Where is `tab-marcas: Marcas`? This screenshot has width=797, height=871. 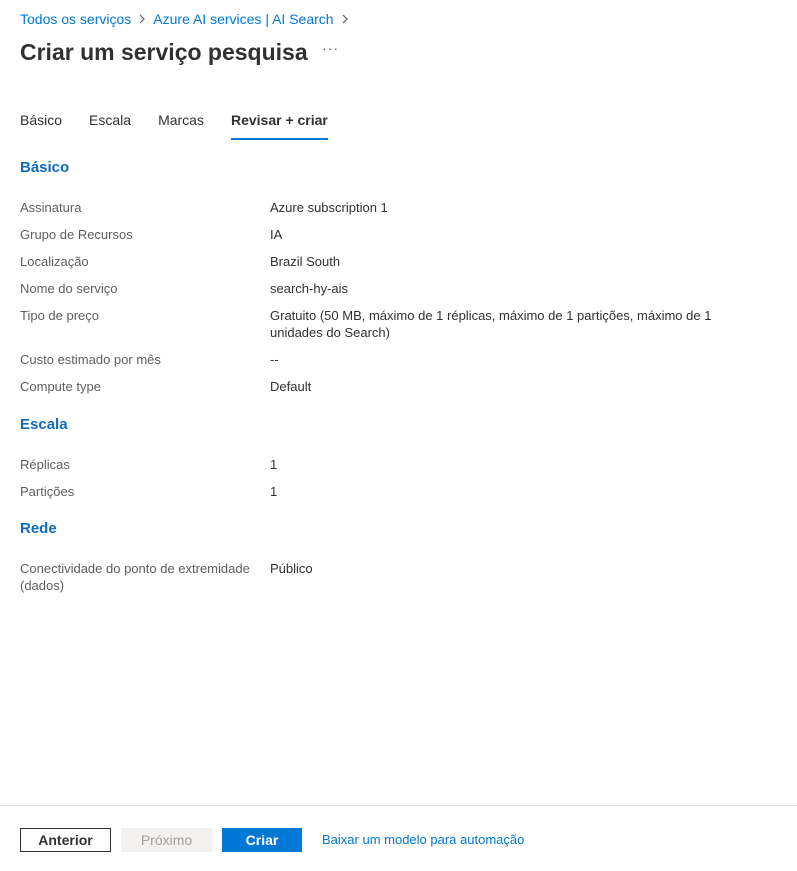 tab-marcas: Marcas is located at coordinates (181, 123).